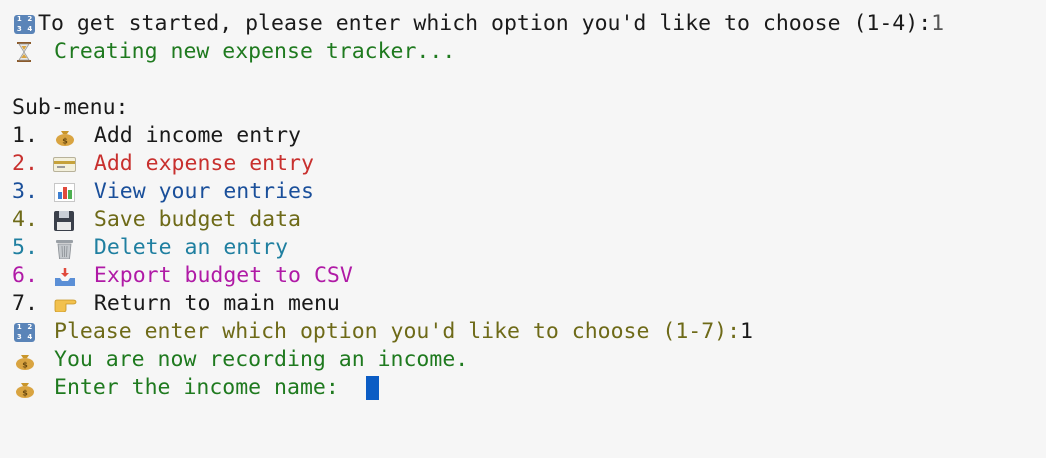 The height and width of the screenshot is (458, 1046). Describe the element at coordinates (197, 135) in the screenshot. I see `menu-item-label: Add income entry` at that location.